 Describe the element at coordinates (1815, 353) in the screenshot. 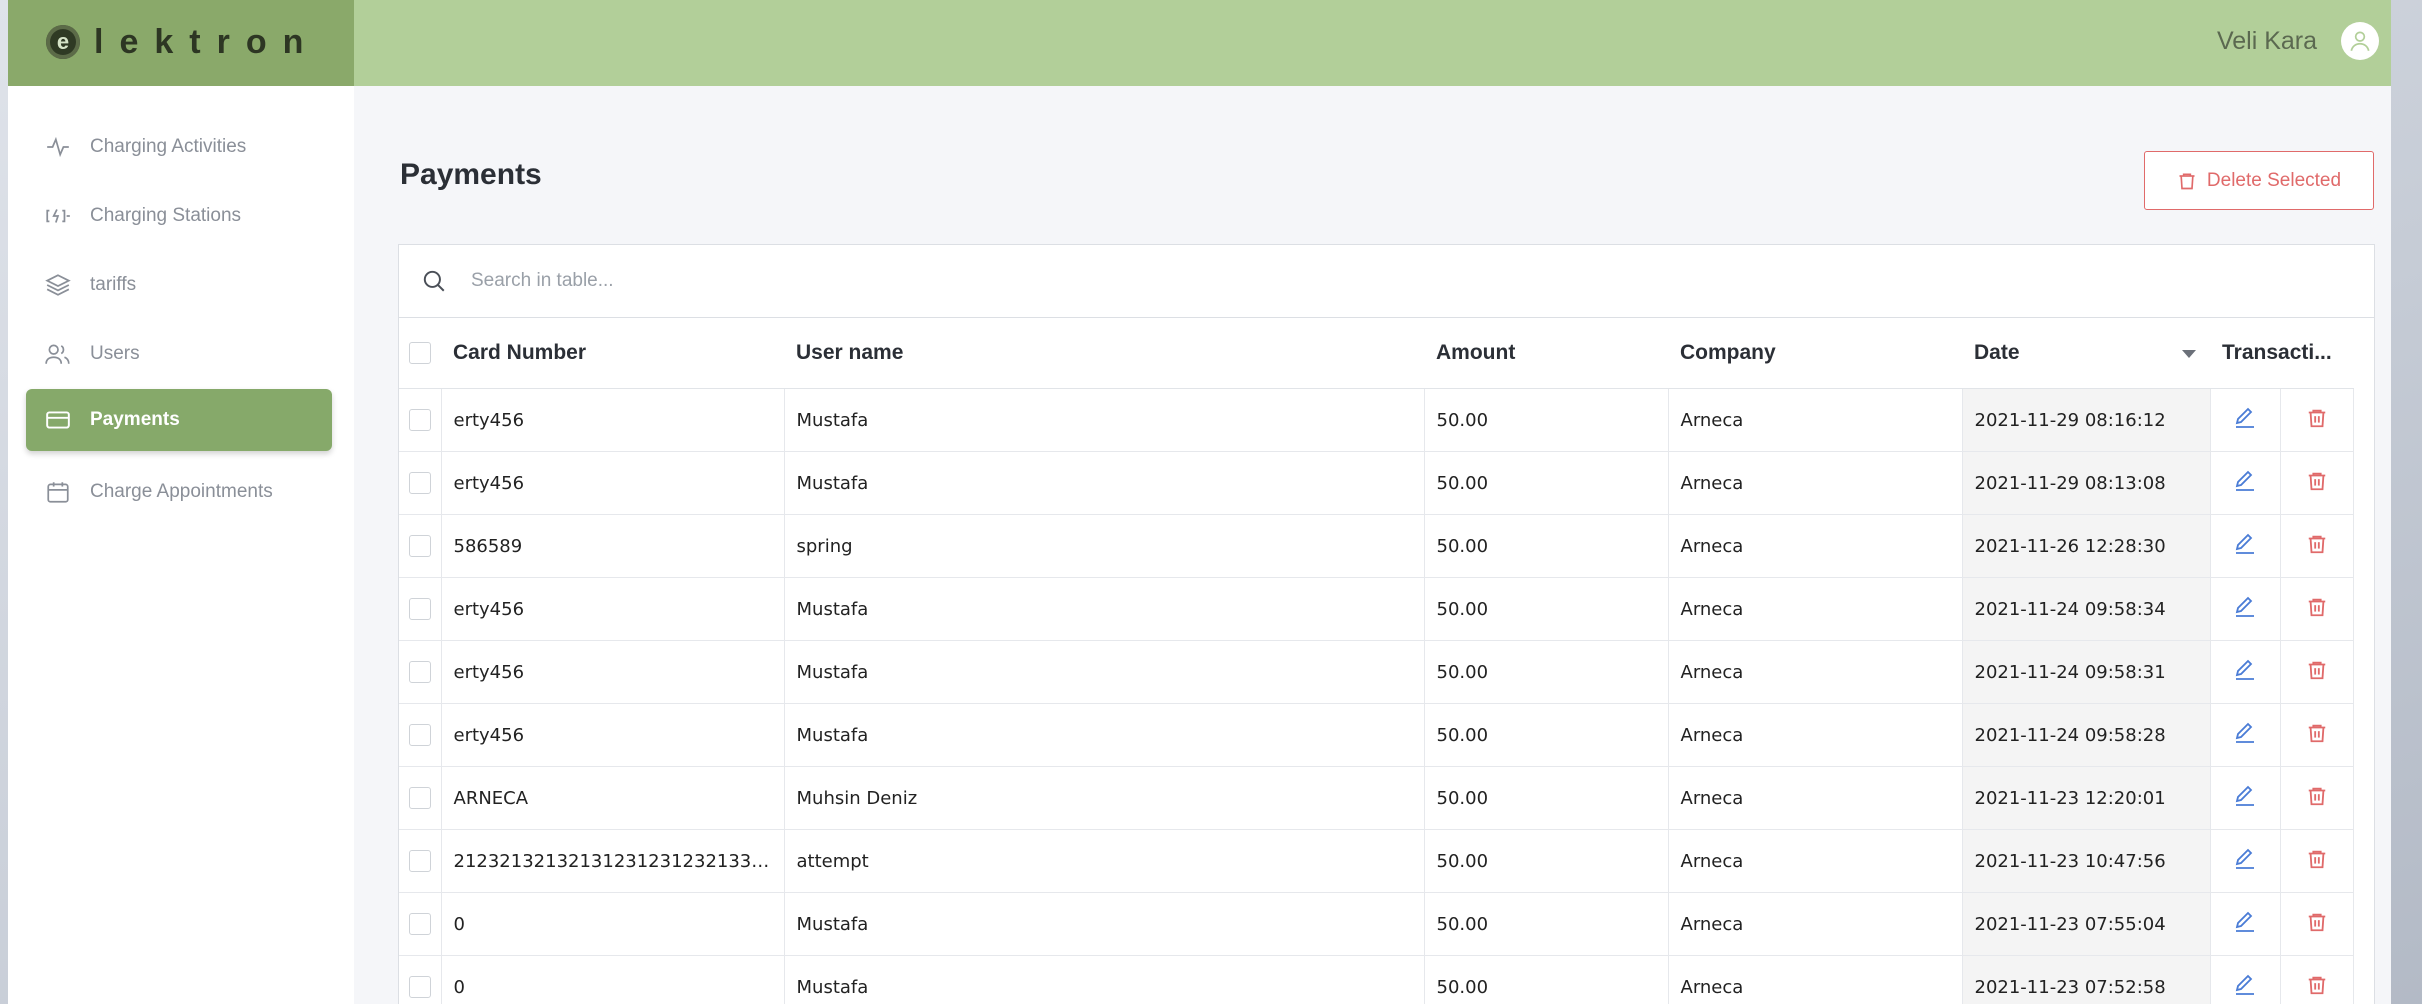

I see `column-header-company: Company` at that location.